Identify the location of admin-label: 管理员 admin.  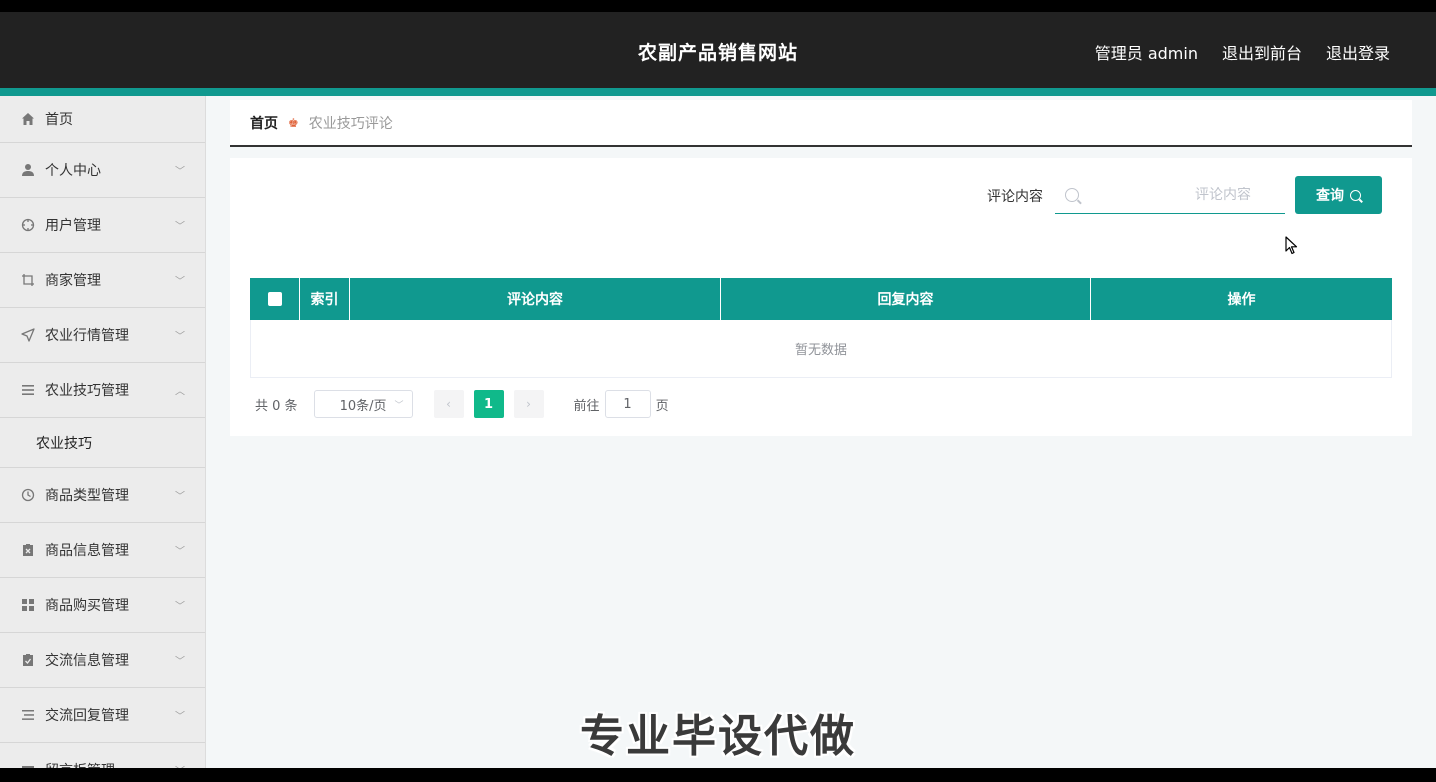
(1146, 53).